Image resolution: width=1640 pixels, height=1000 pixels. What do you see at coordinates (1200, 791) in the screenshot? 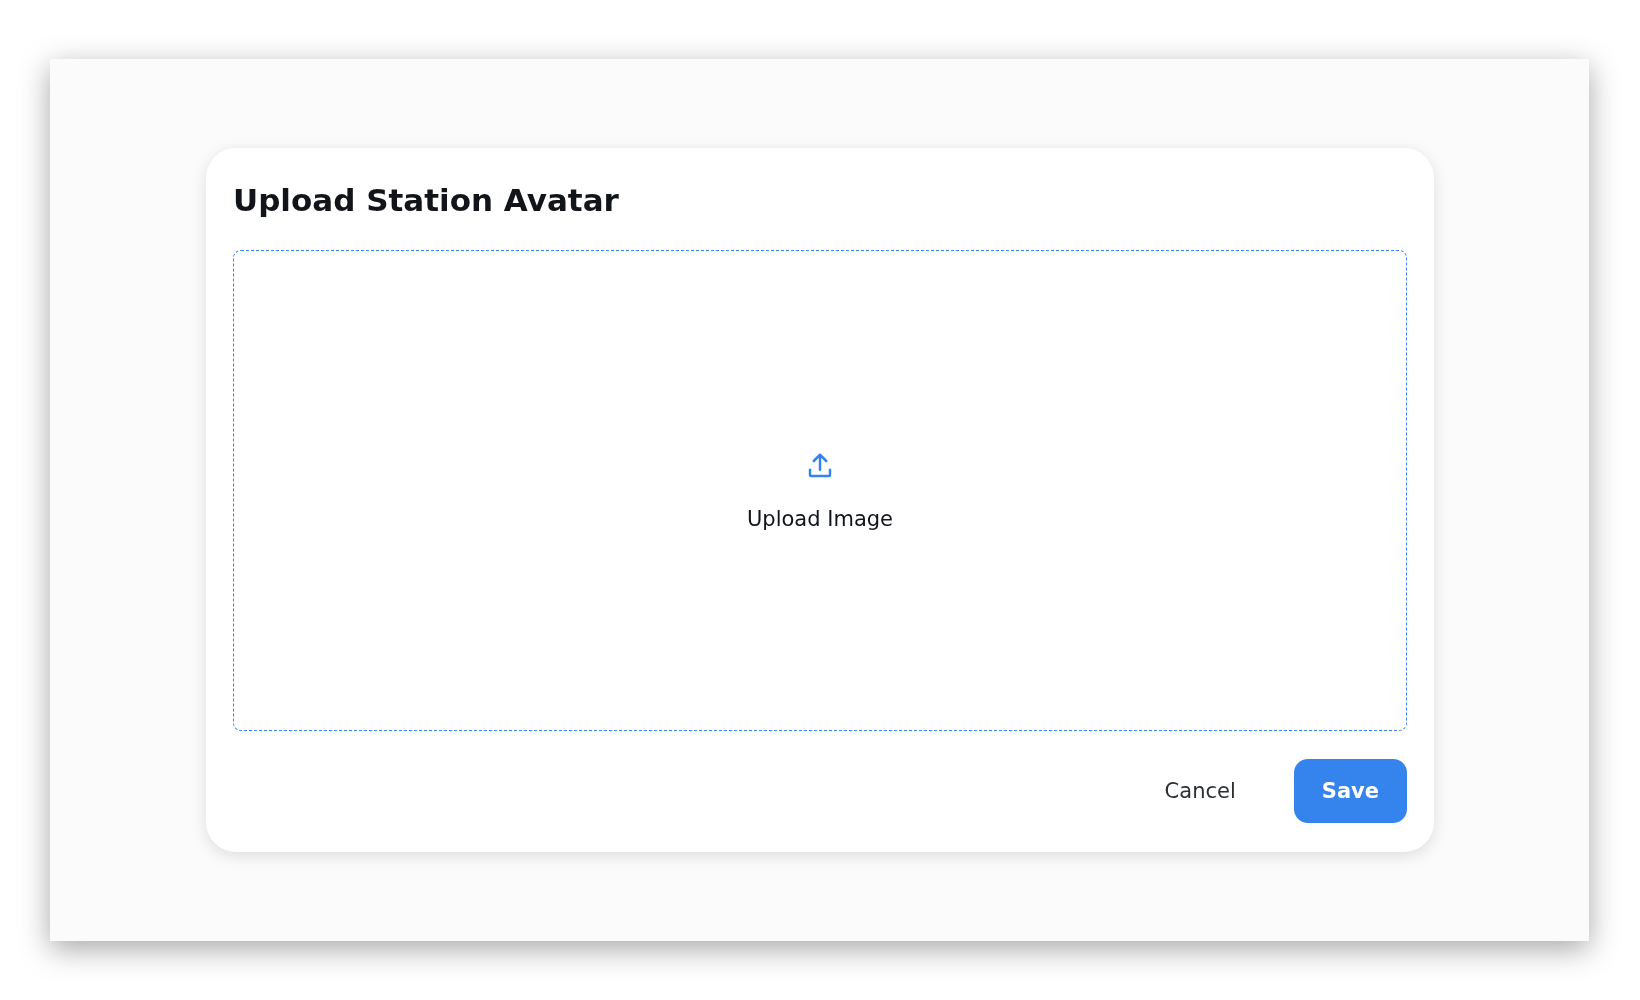
I see `cancel-button: Cancel` at bounding box center [1200, 791].